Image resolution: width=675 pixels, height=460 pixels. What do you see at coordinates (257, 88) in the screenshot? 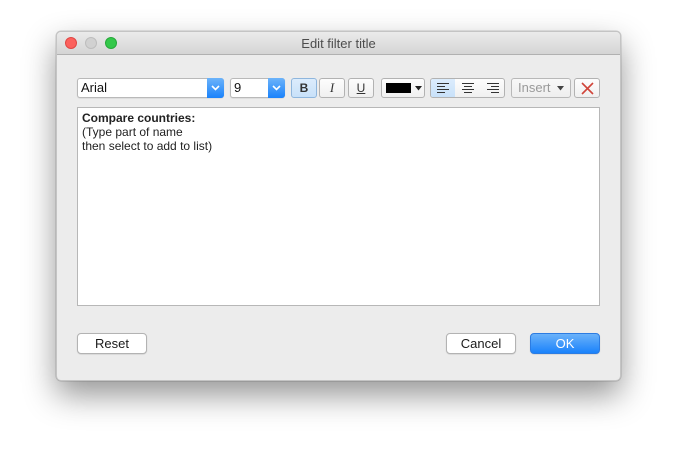
I see `font-size-combo: 9` at bounding box center [257, 88].